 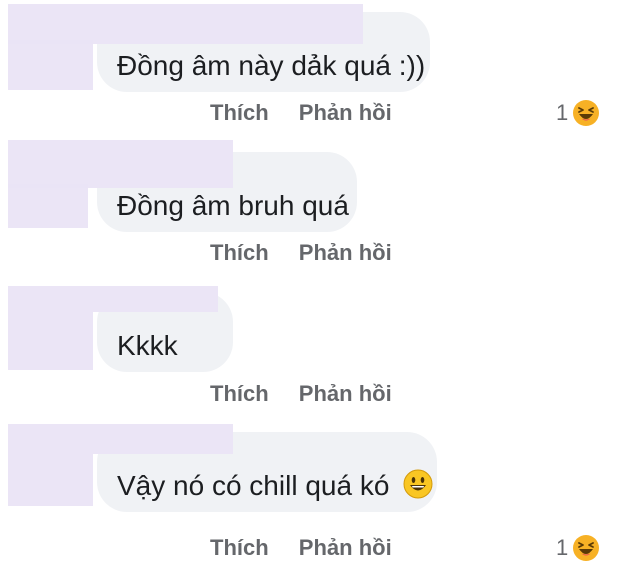 I want to click on smiling-emoji-icon, so click(x=418, y=484).